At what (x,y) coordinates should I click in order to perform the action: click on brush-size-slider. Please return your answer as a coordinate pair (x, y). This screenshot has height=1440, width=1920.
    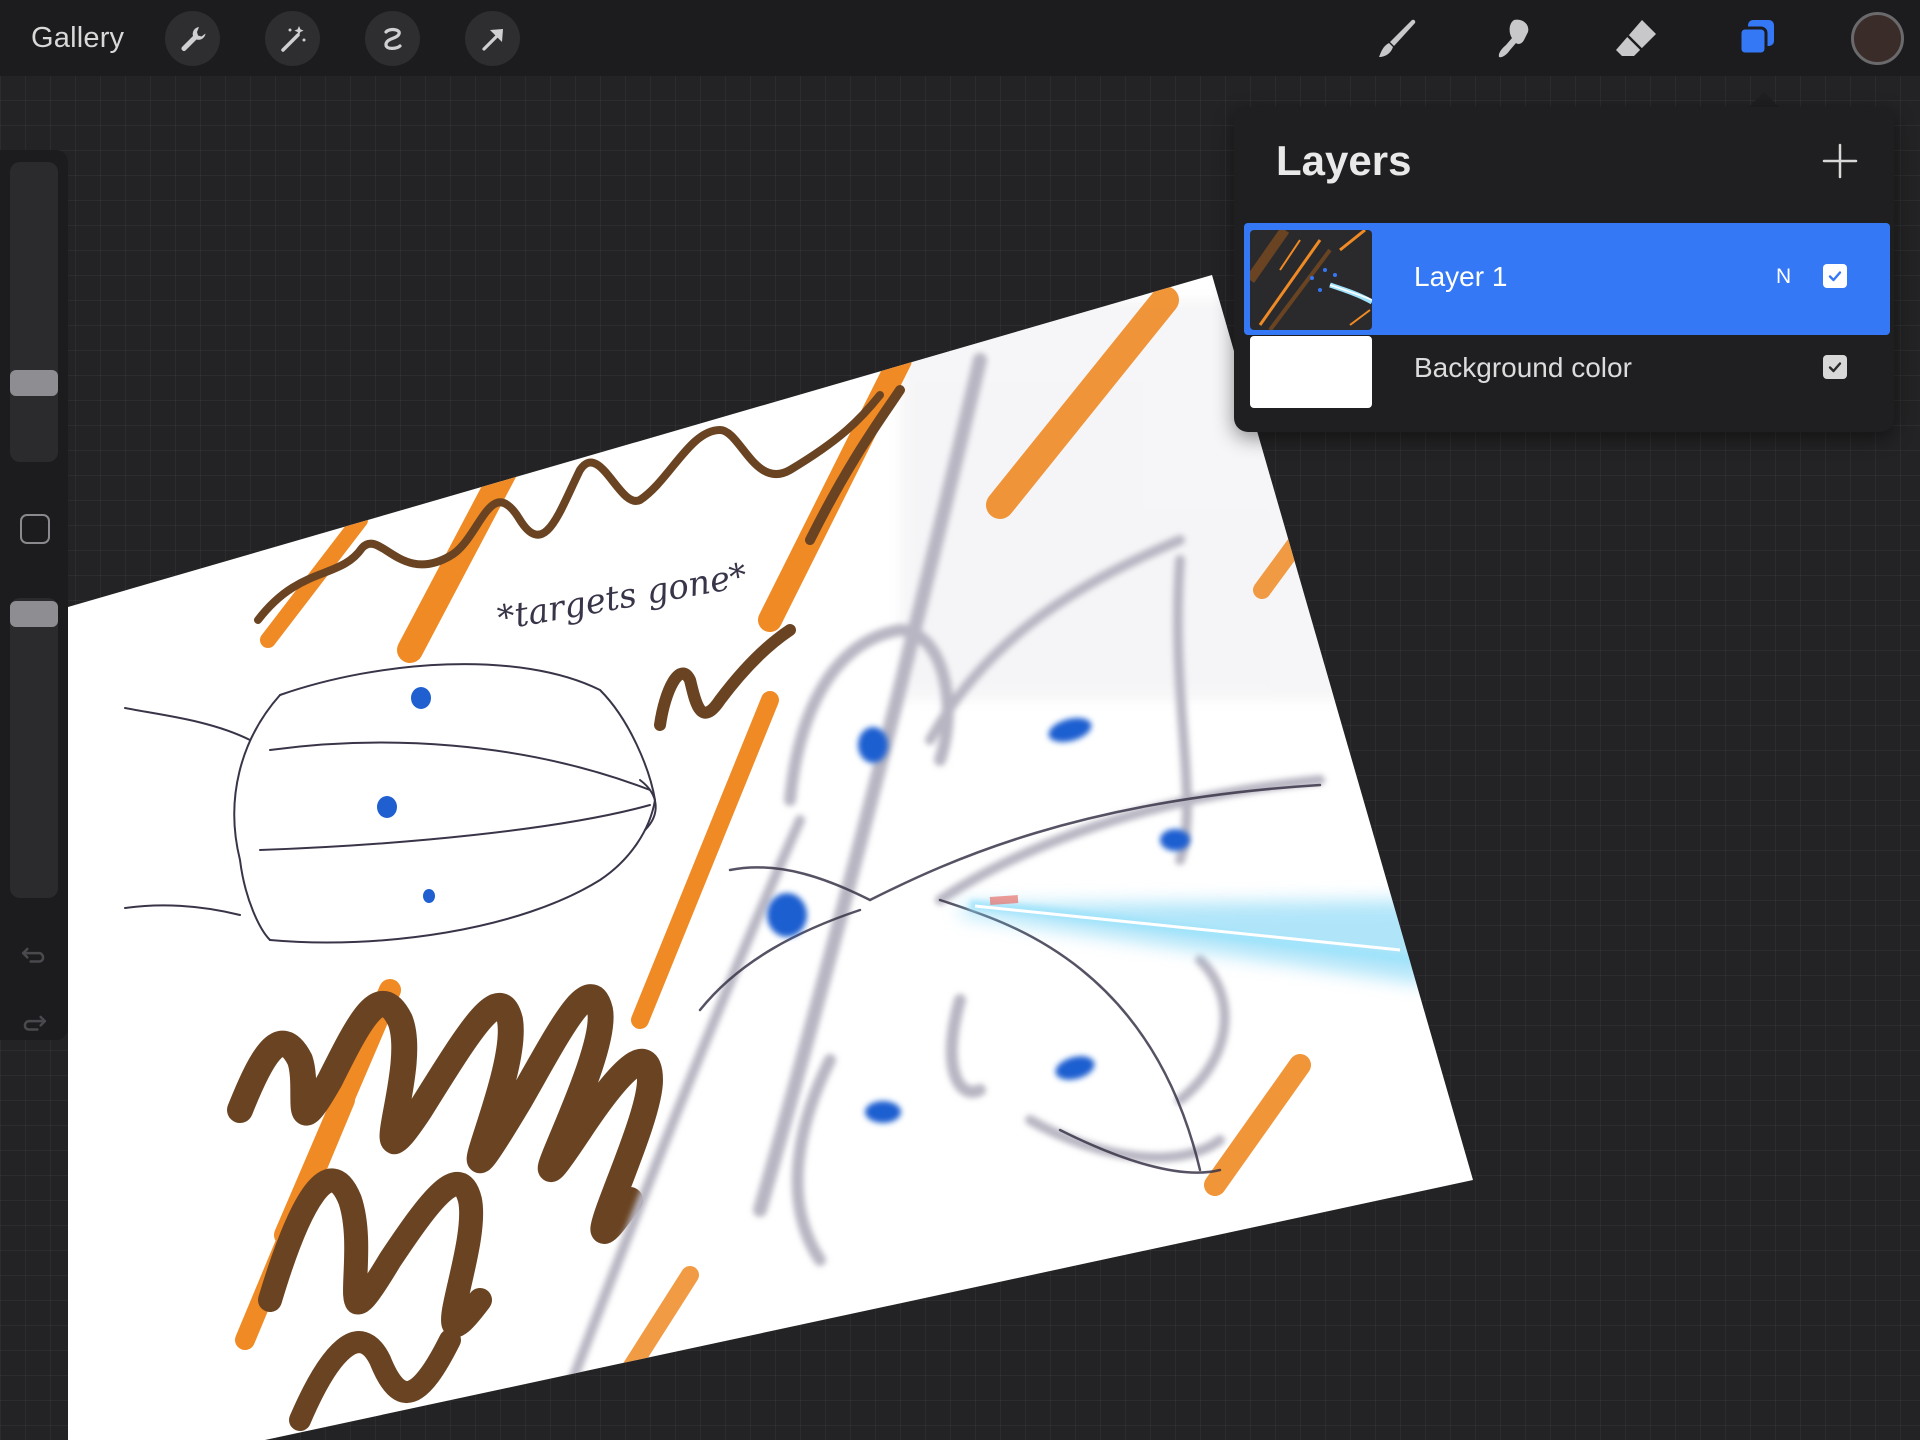
    Looking at the image, I should click on (34, 312).